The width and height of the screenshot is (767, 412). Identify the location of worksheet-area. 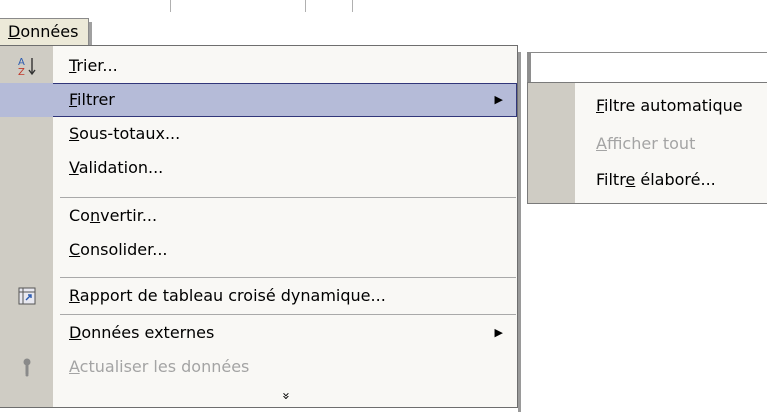
(647, 67).